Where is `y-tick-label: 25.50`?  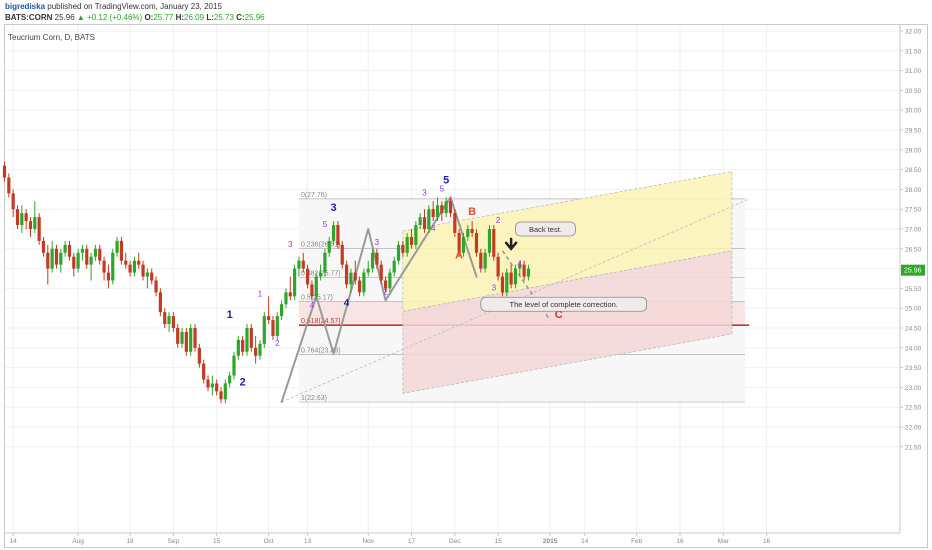 y-tick-label: 25.50 is located at coordinates (913, 289).